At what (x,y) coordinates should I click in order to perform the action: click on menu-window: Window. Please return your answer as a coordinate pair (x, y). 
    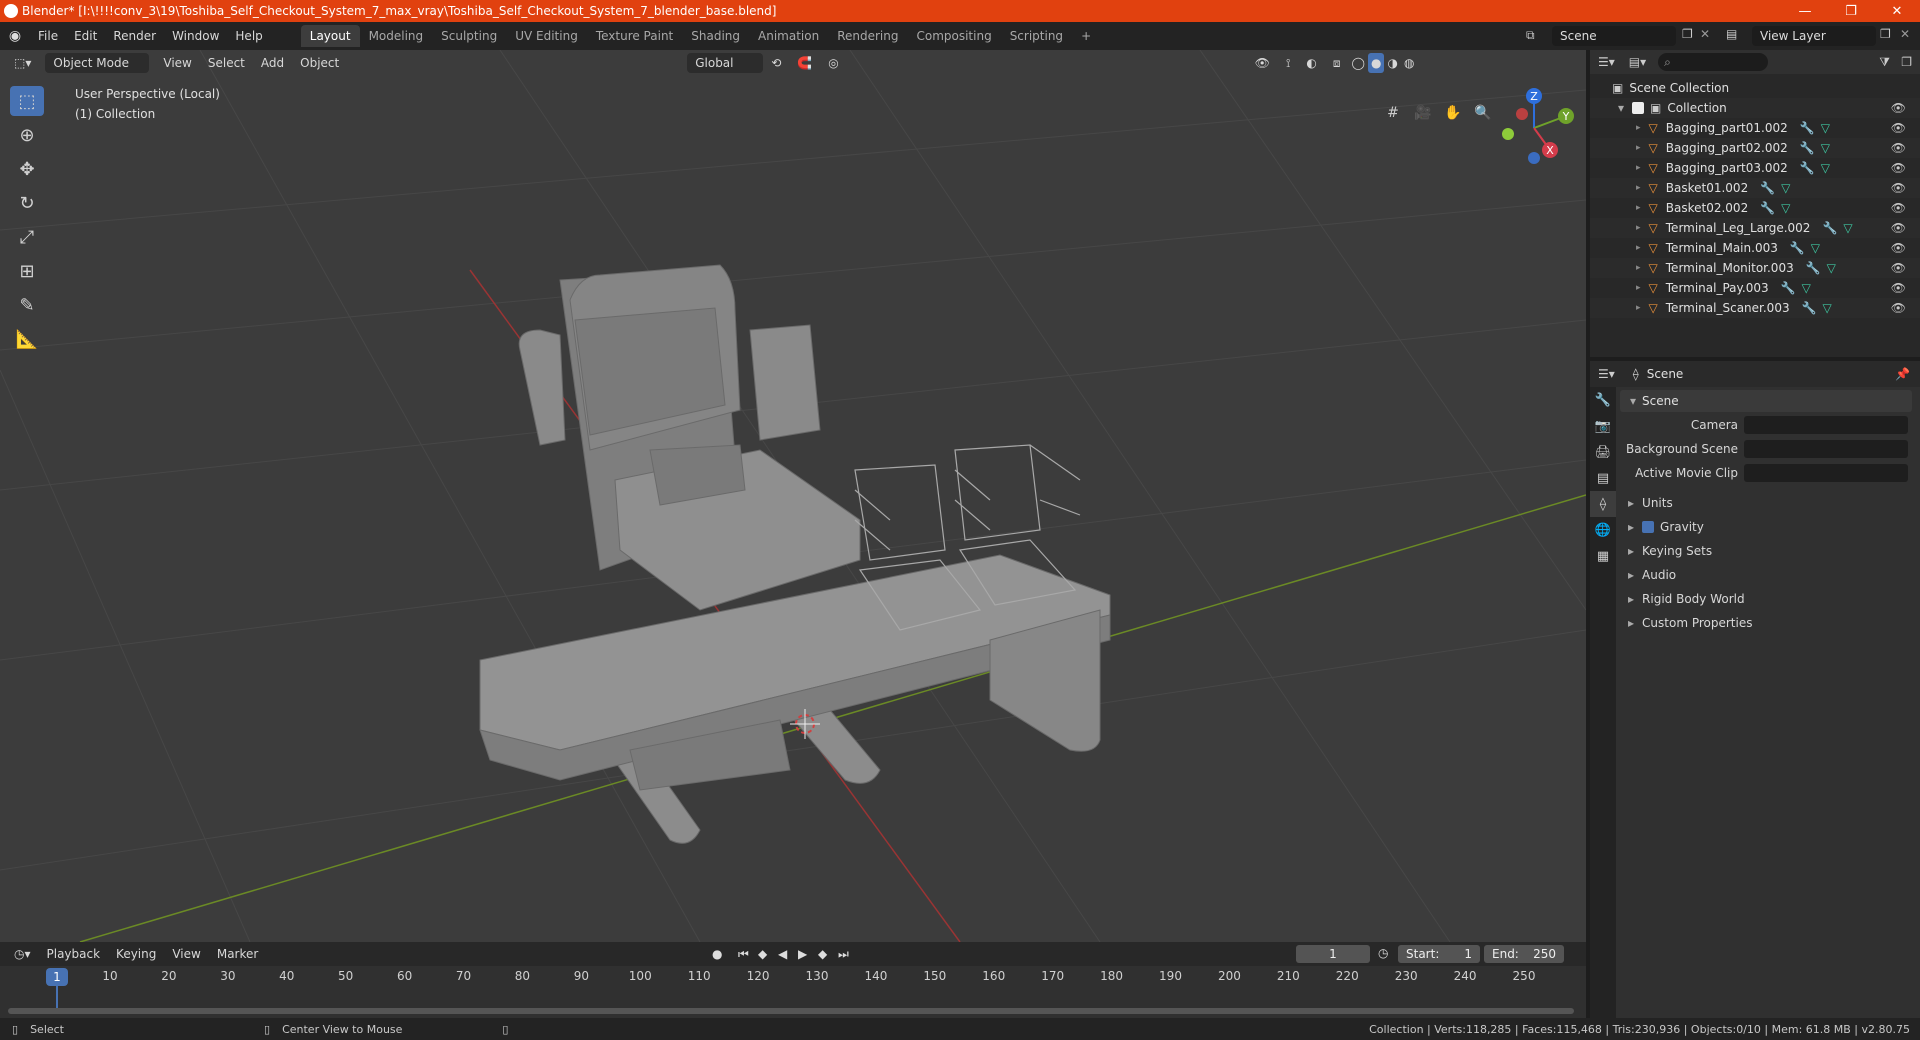
    Looking at the image, I should click on (195, 36).